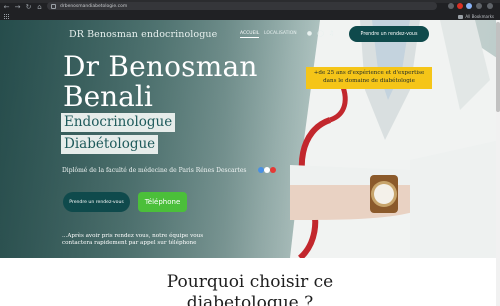 This screenshot has height=306, width=500. I want to click on address-bar: drbenosmandiabetologie.com, so click(242, 6).